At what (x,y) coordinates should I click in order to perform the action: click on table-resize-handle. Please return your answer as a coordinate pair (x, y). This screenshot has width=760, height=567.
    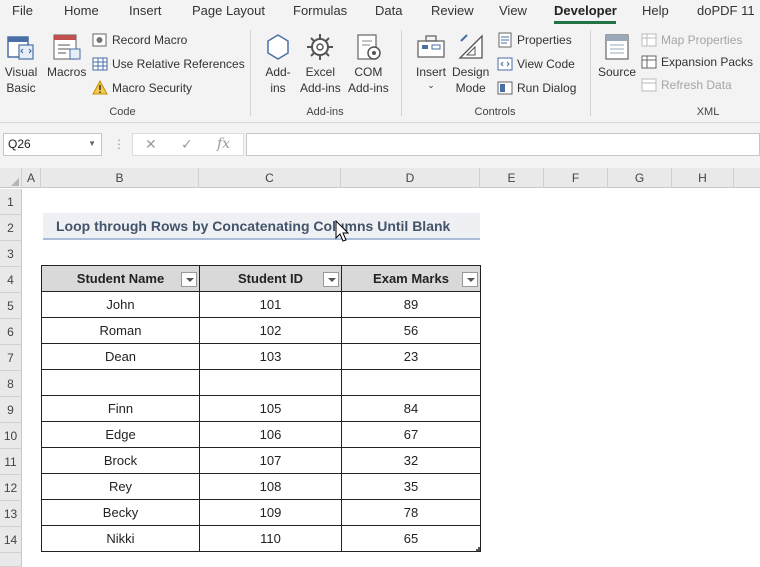
    Looking at the image, I should click on (478, 549).